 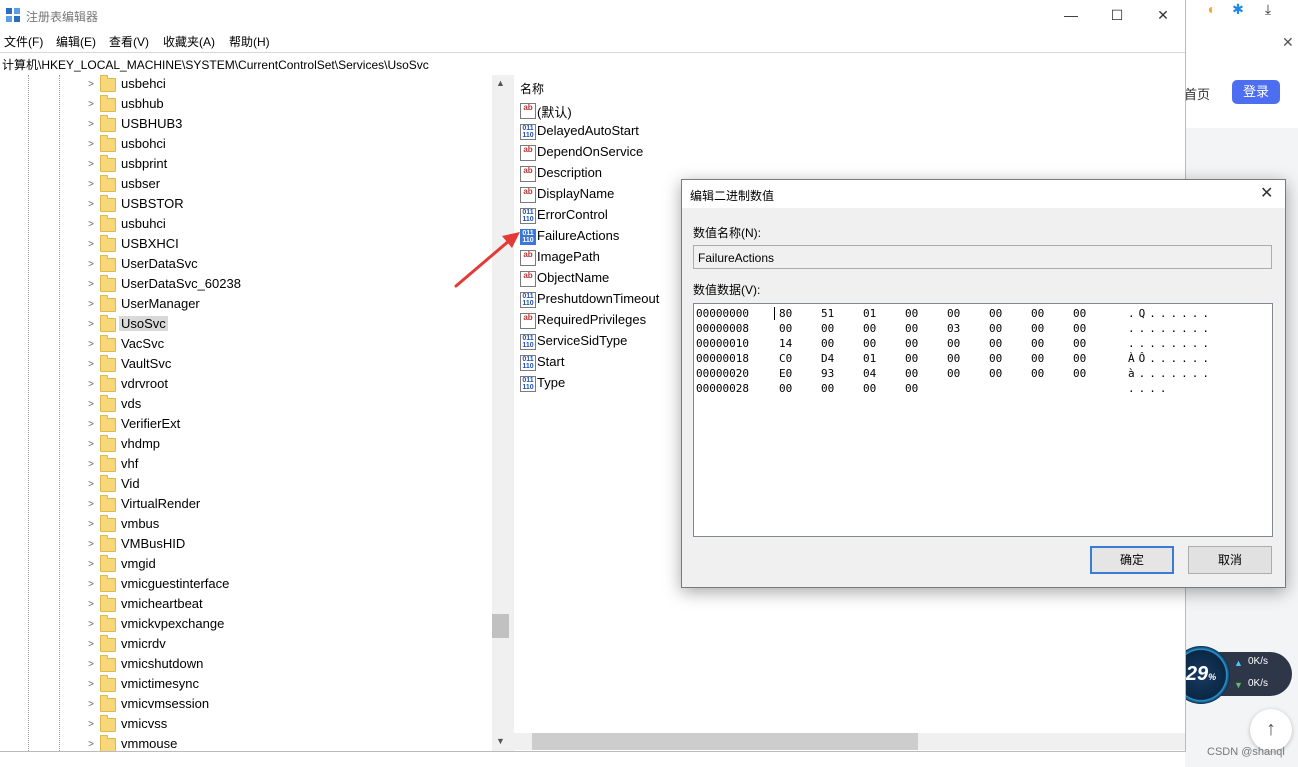 I want to click on ok-button: 确定, so click(x=1132, y=560).